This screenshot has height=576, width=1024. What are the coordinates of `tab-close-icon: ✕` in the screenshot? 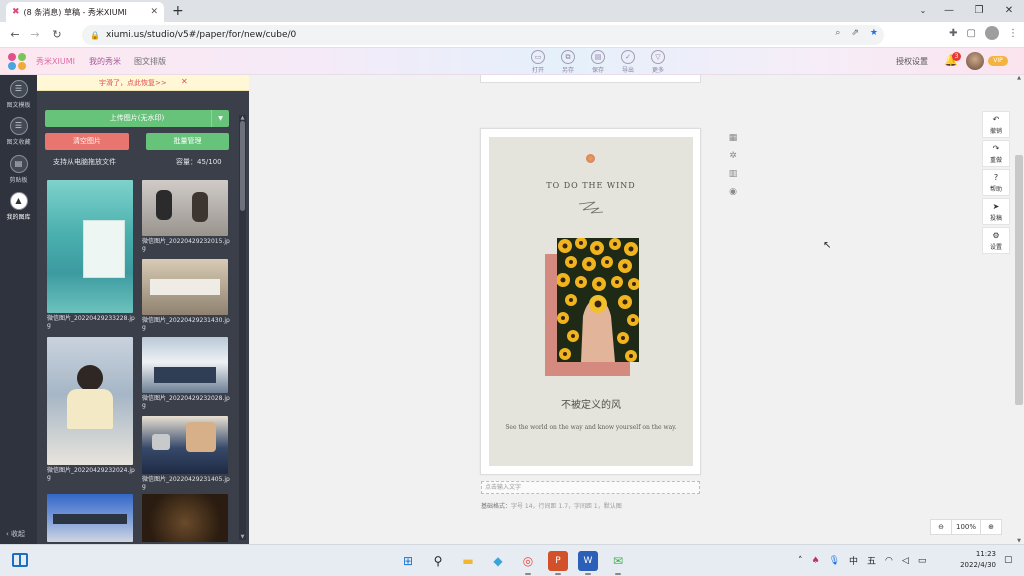 It's located at (154, 12).